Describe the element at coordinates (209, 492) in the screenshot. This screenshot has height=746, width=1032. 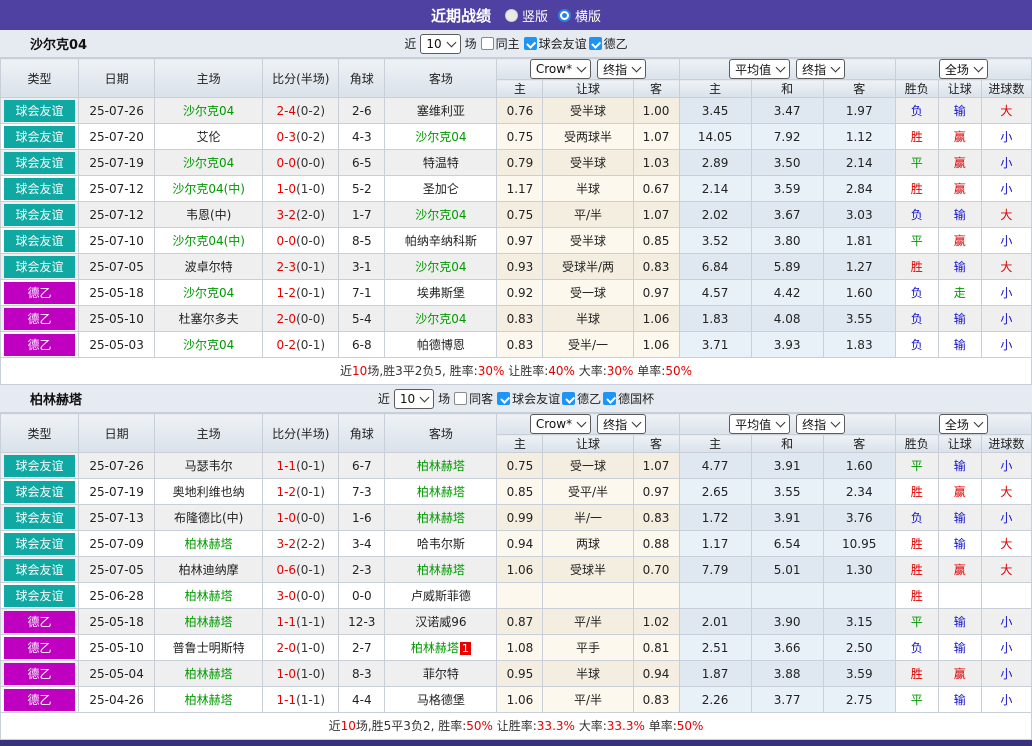
I see `home-team: 奥地利维也纳` at that location.